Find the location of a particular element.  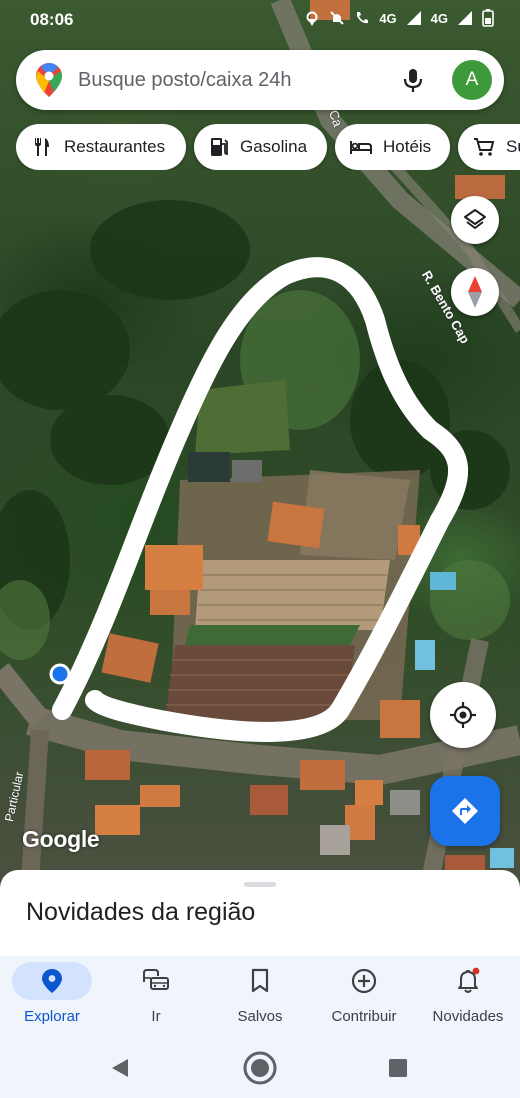

compass-icon is located at coordinates (475, 292).